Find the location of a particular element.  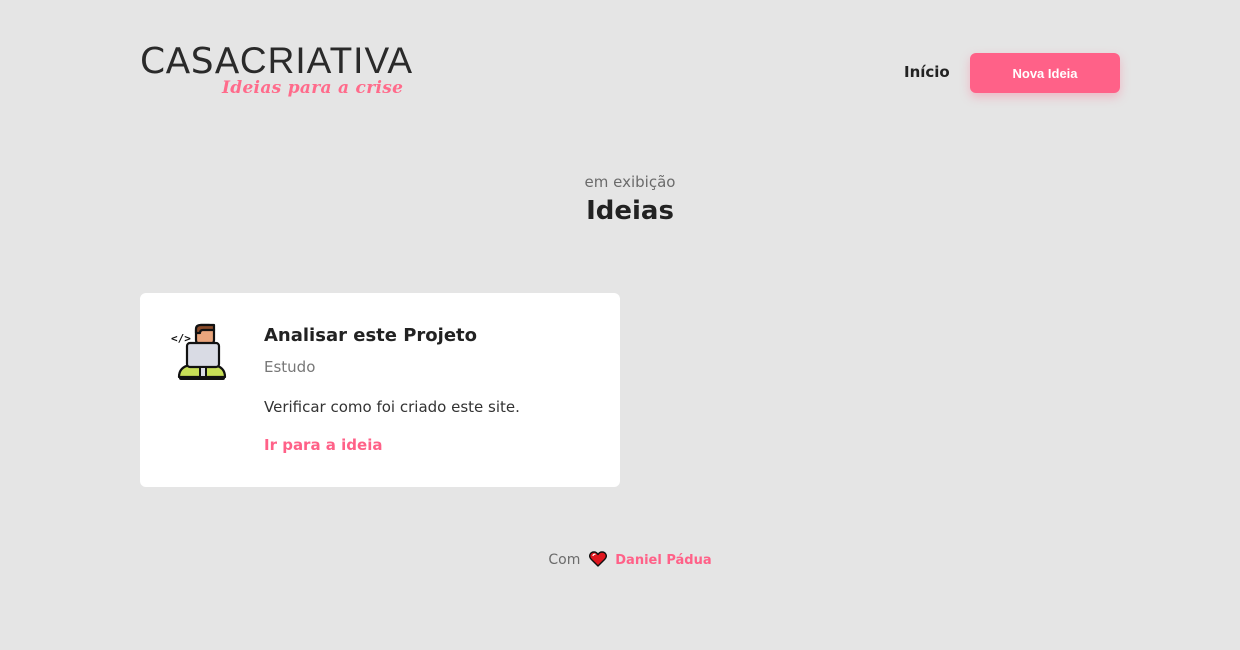

logo-casa: CASA is located at coordinates (190, 61).